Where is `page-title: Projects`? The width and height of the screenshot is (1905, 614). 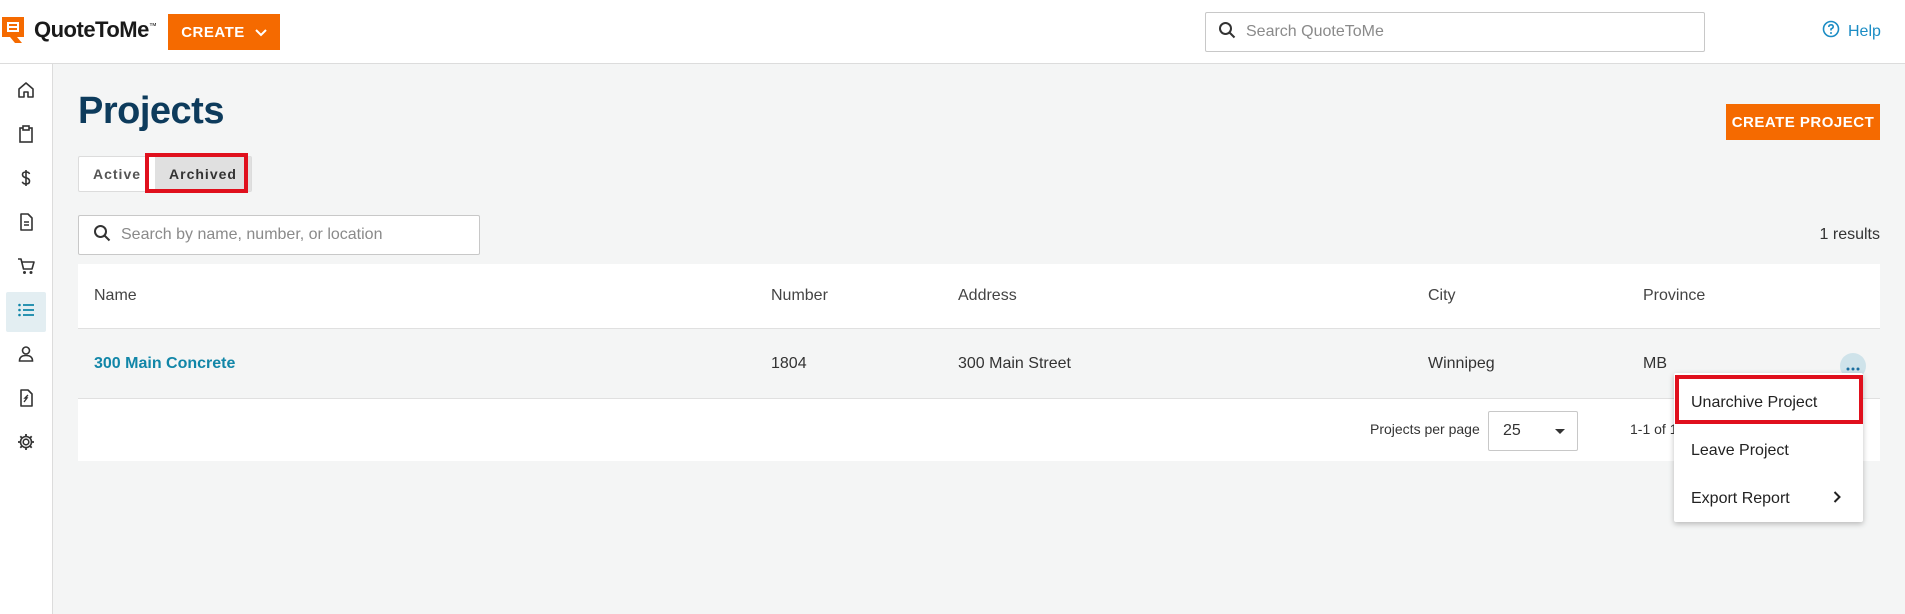 page-title: Projects is located at coordinates (151, 111).